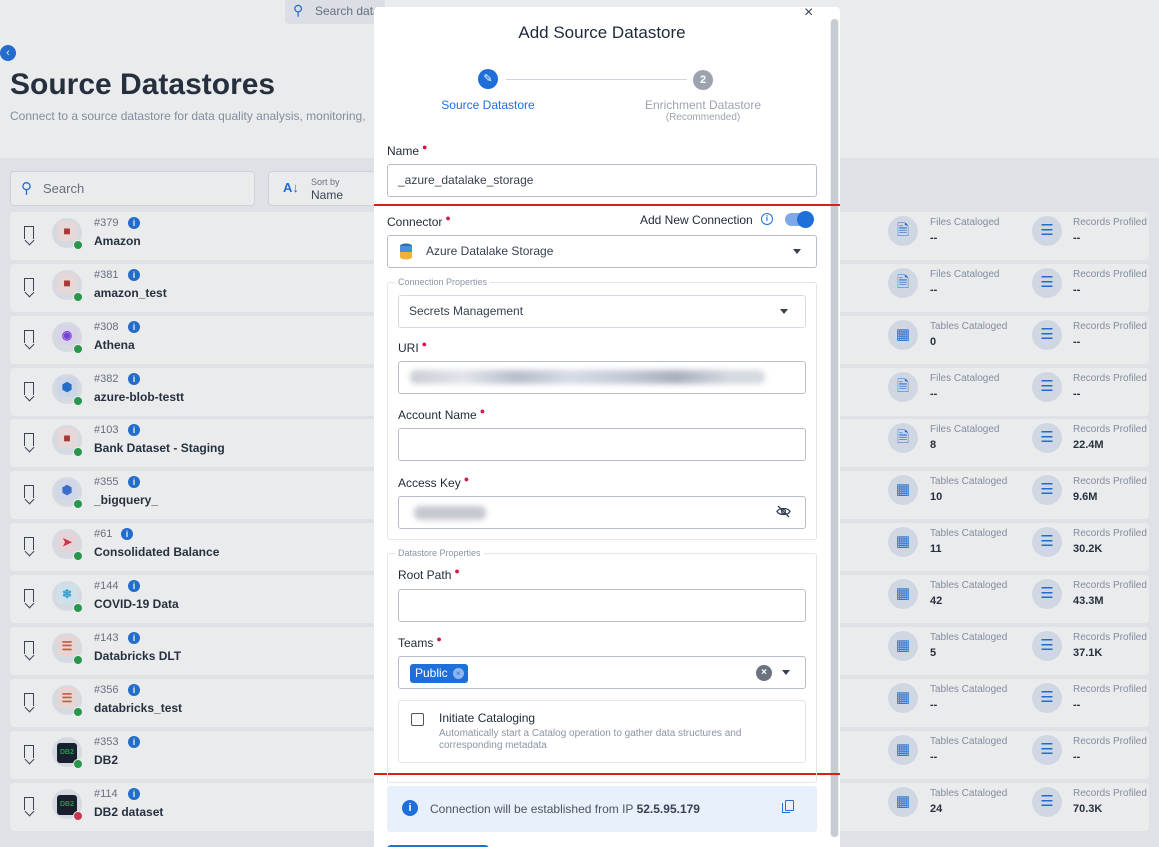  I want to click on team-chip-public: Public ×, so click(439, 673).